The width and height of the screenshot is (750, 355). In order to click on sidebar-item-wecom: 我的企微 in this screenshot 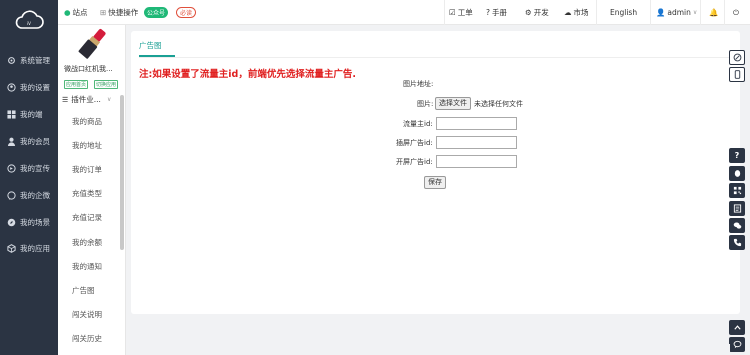, I will do `click(29, 195)`.